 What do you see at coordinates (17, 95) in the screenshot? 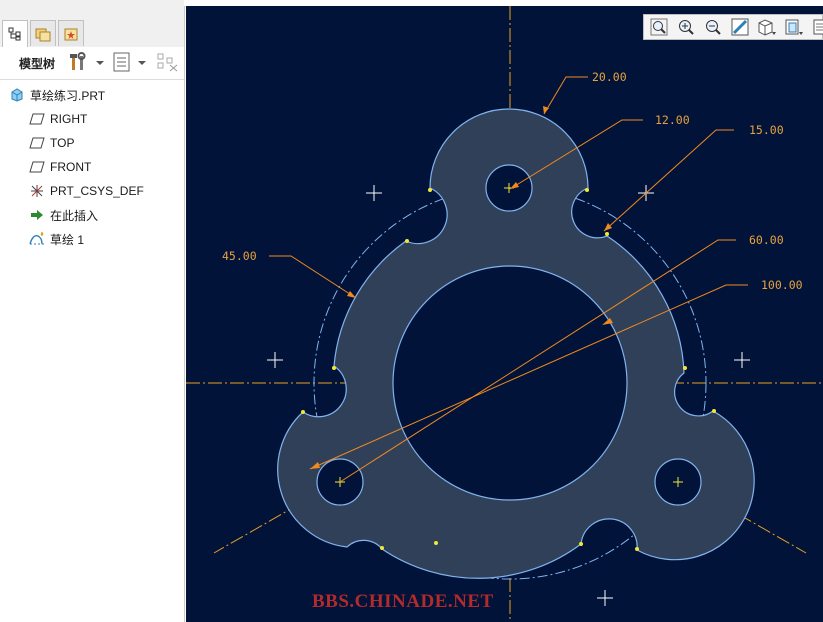
I see `part-icon` at bounding box center [17, 95].